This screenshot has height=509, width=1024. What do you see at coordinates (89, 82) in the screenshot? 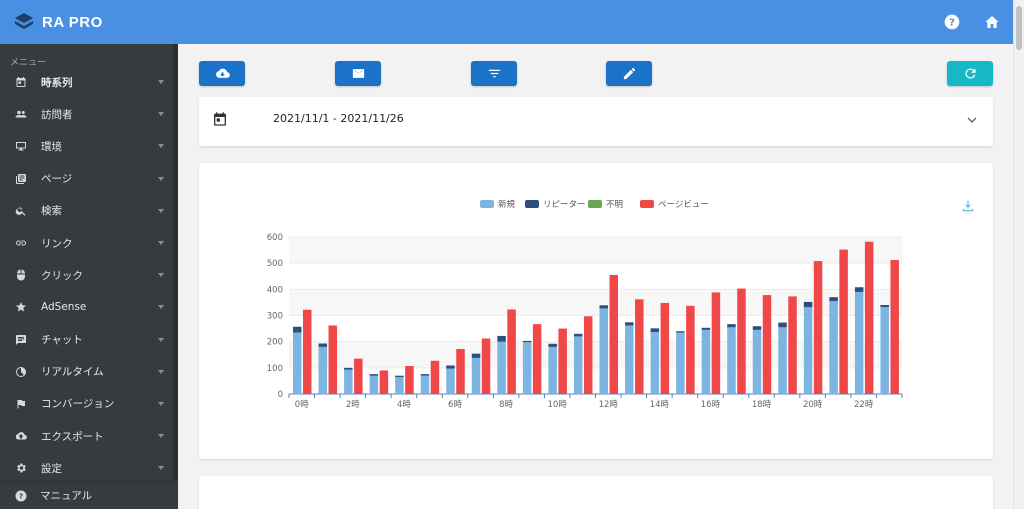
I see `sidebar-item-calendar: 時系列` at bounding box center [89, 82].